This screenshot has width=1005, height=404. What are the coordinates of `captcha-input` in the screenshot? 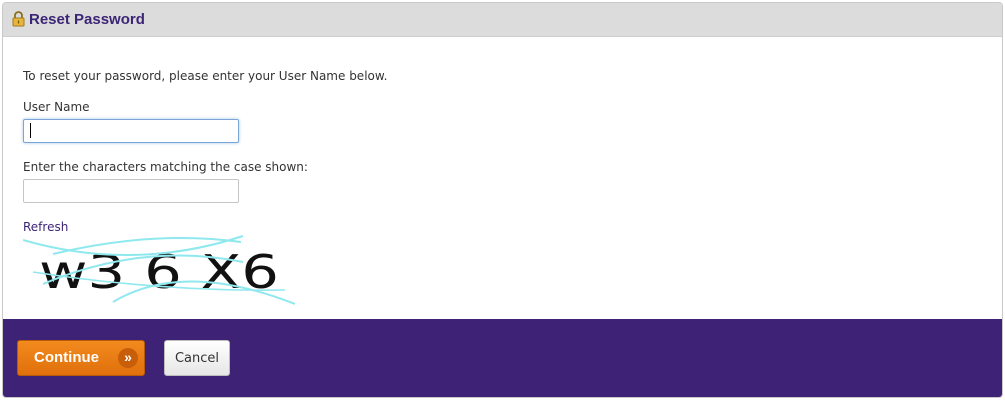 It's located at (131, 191).